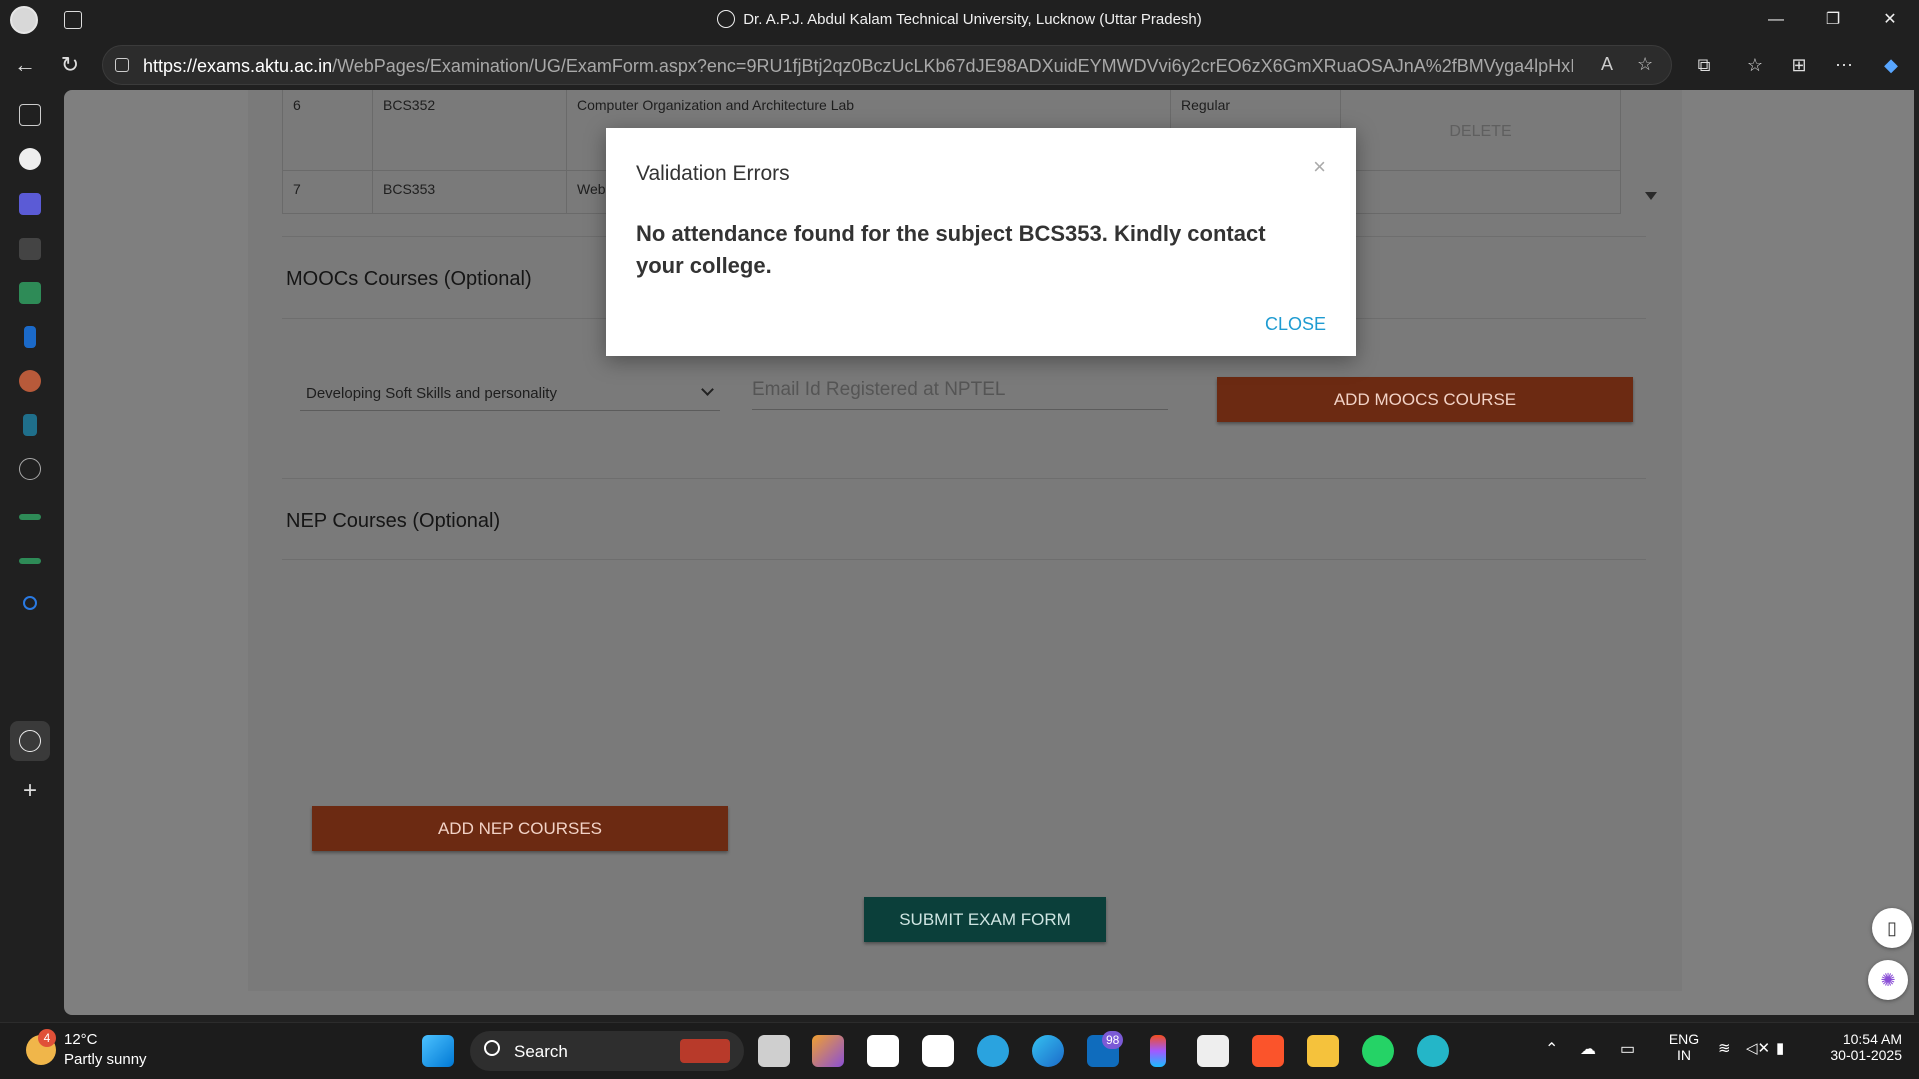  Describe the element at coordinates (707, 389) in the screenshot. I see `chevron-down-icon` at that location.